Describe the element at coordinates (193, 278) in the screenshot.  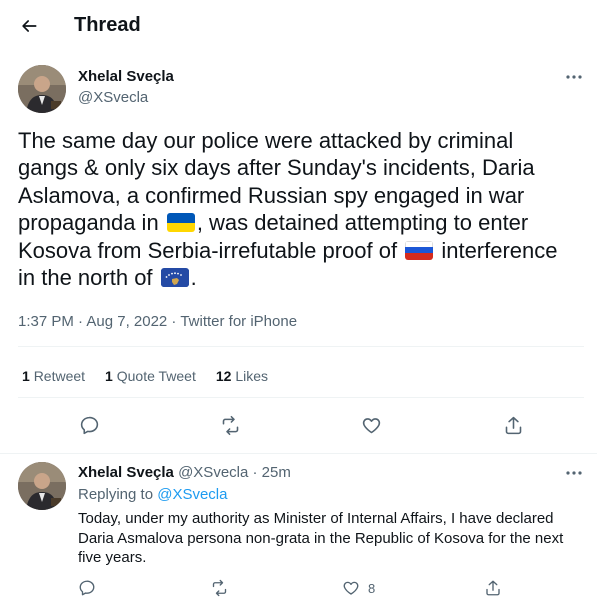
I see `tweet-text-part: .` at that location.